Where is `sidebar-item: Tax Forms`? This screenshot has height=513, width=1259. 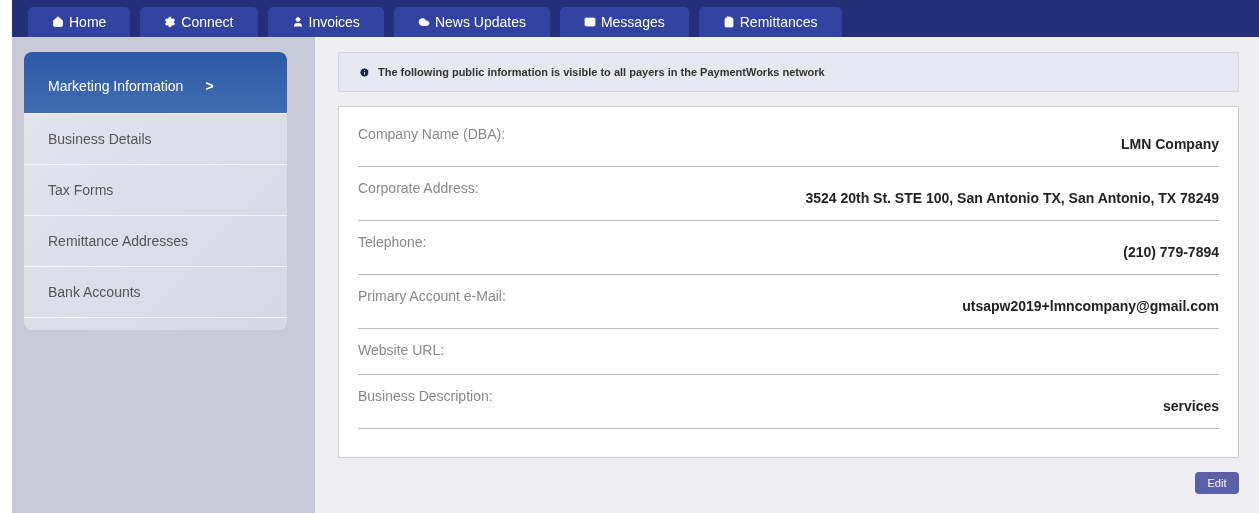
sidebar-item: Tax Forms is located at coordinates (155, 190).